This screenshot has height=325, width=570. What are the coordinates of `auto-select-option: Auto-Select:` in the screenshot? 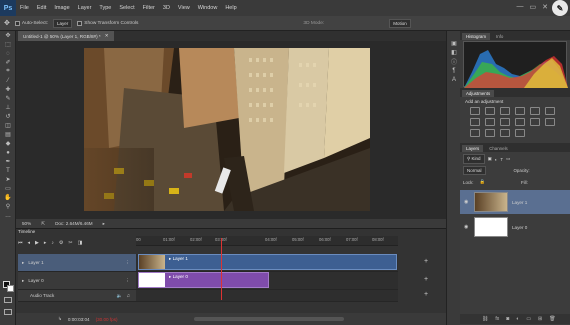 It's located at (31, 23).